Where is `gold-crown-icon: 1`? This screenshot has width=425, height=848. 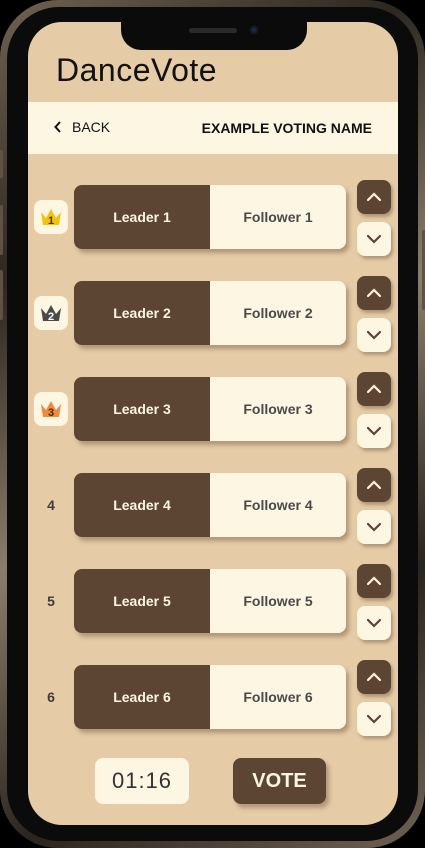 gold-crown-icon: 1 is located at coordinates (51, 217).